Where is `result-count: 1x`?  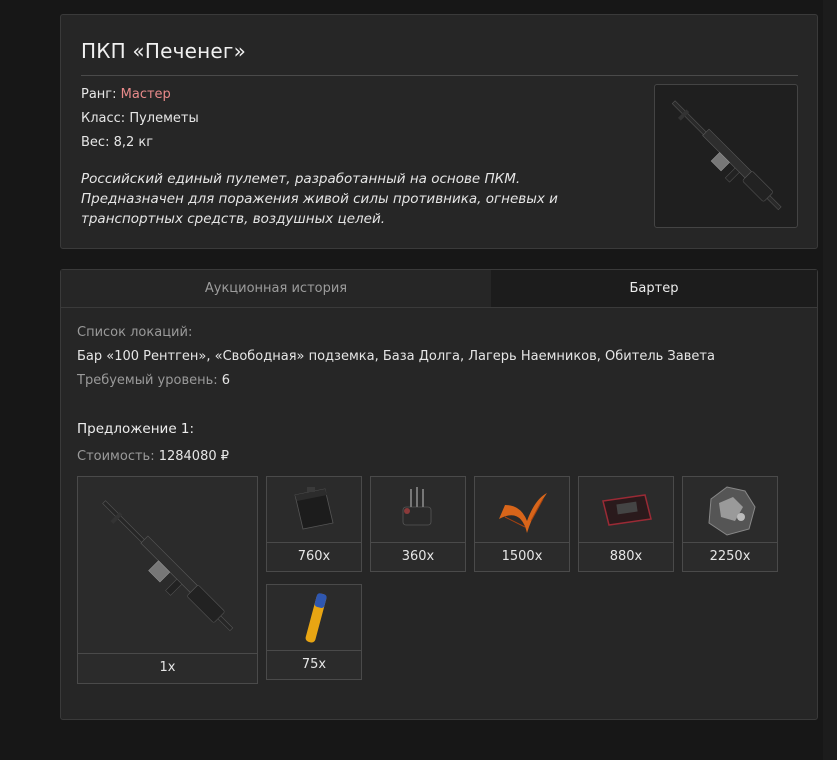
result-count: 1x is located at coordinates (167, 668).